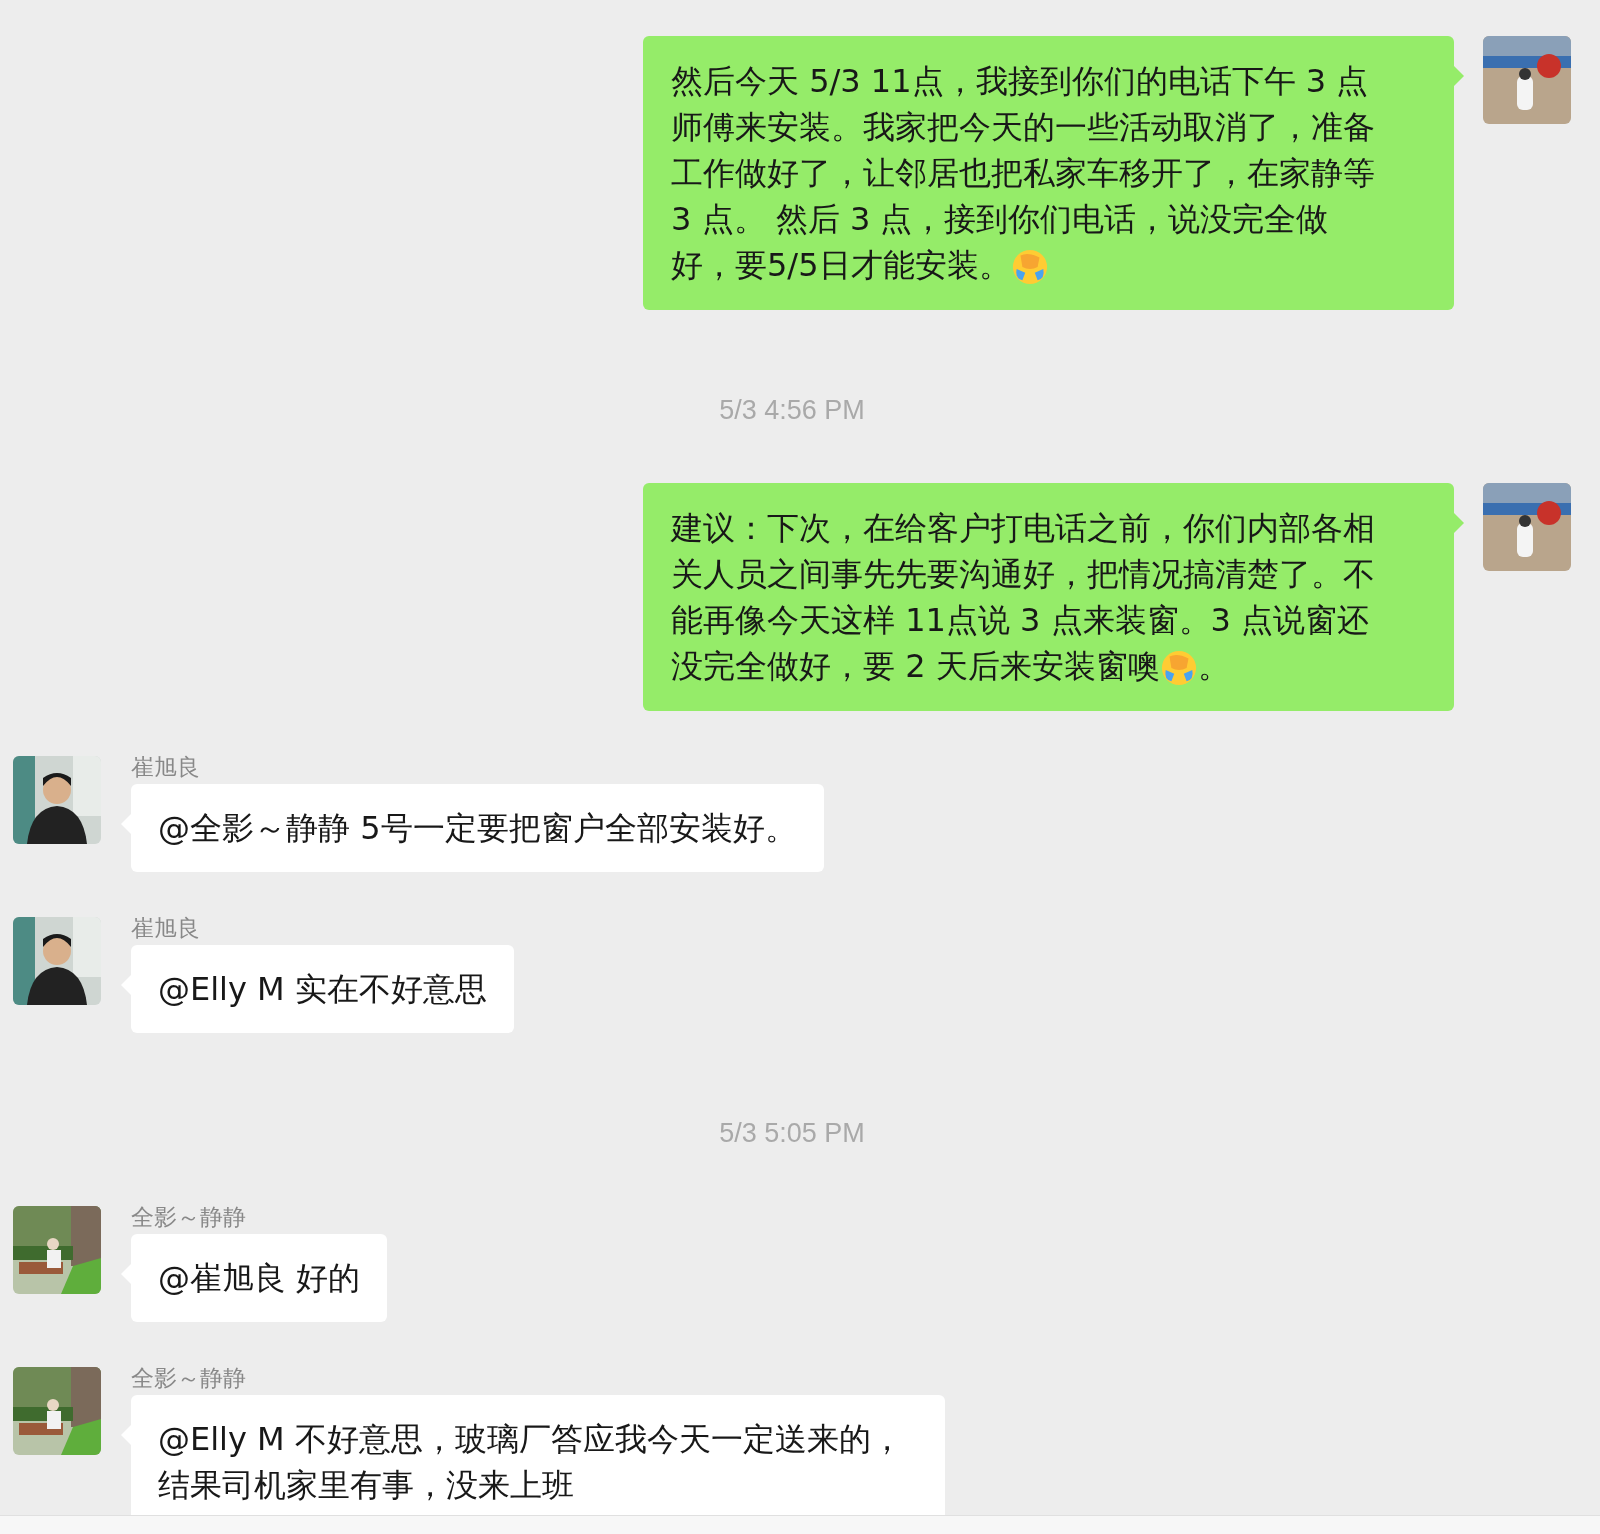 The width and height of the screenshot is (1600, 1534). I want to click on timestamp: 5/3 5:05 PM, so click(792, 1133).